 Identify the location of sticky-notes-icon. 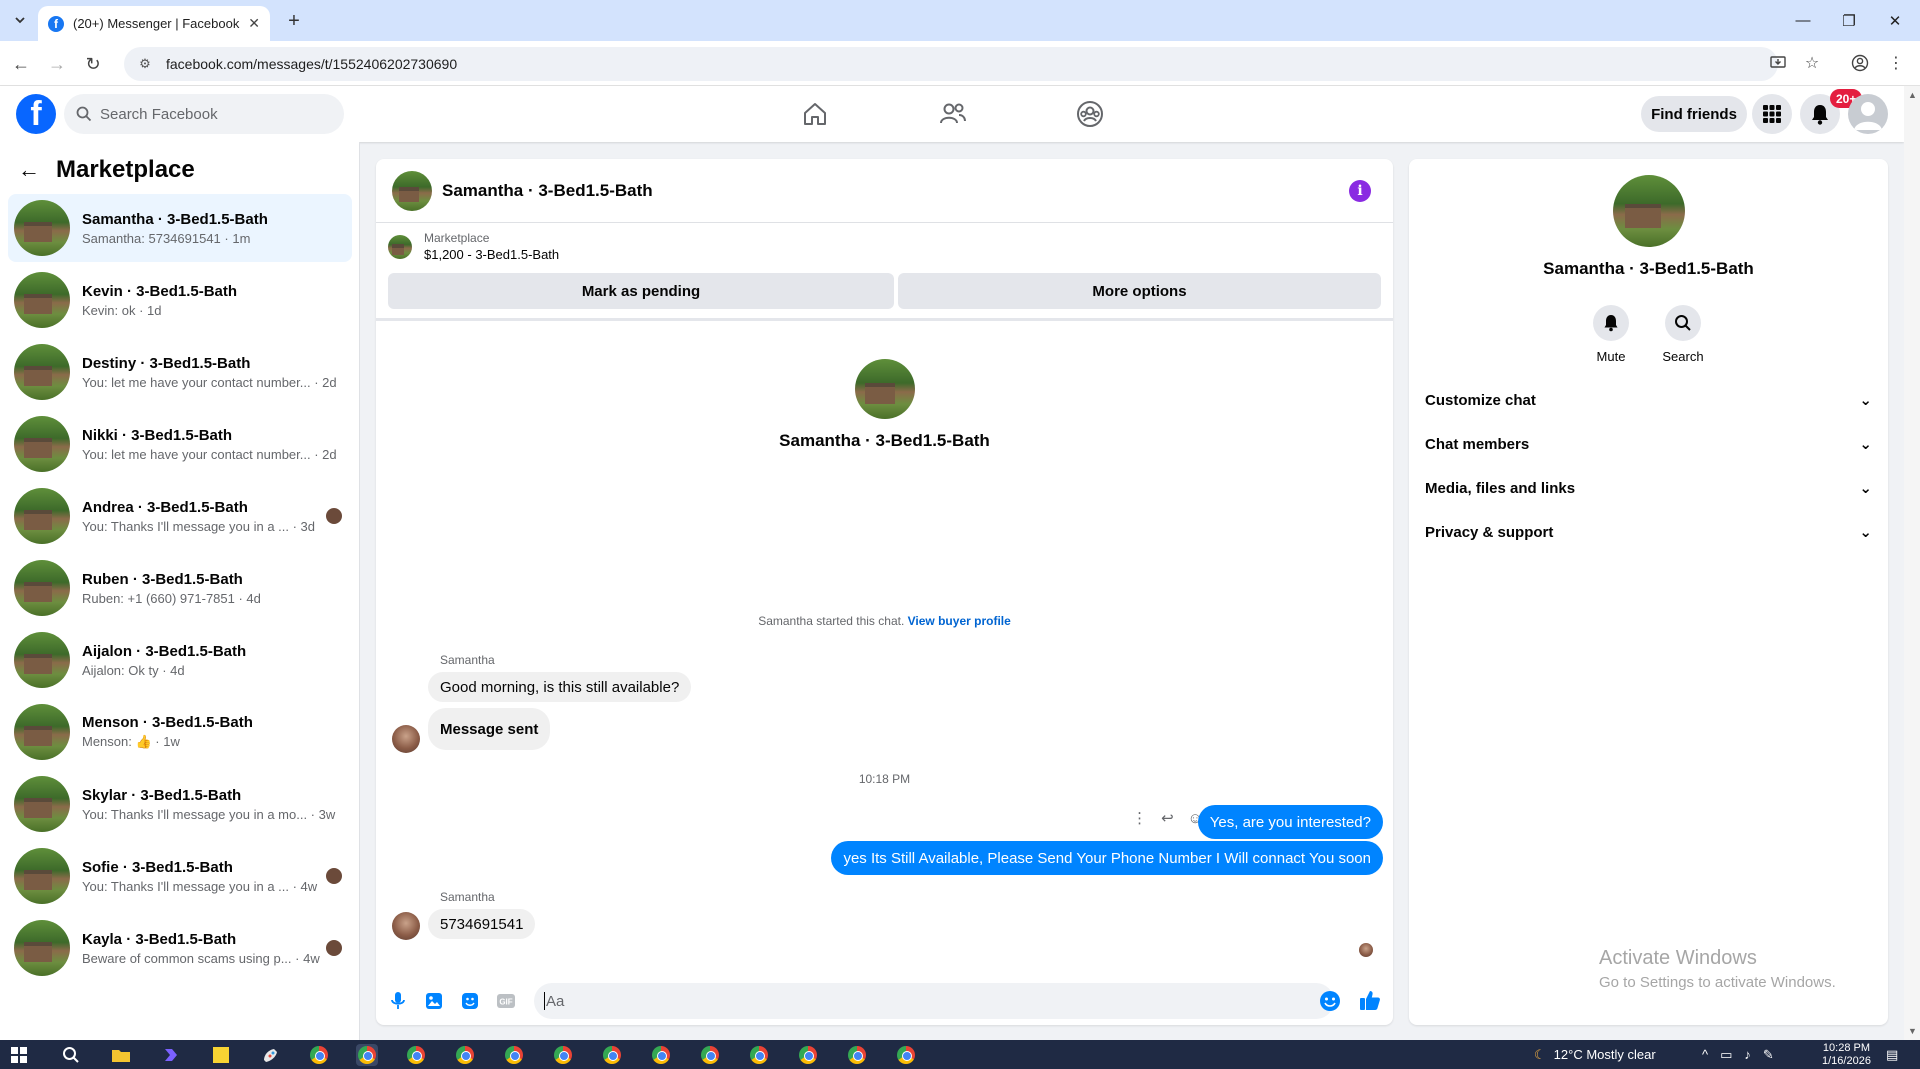
(221, 1055).